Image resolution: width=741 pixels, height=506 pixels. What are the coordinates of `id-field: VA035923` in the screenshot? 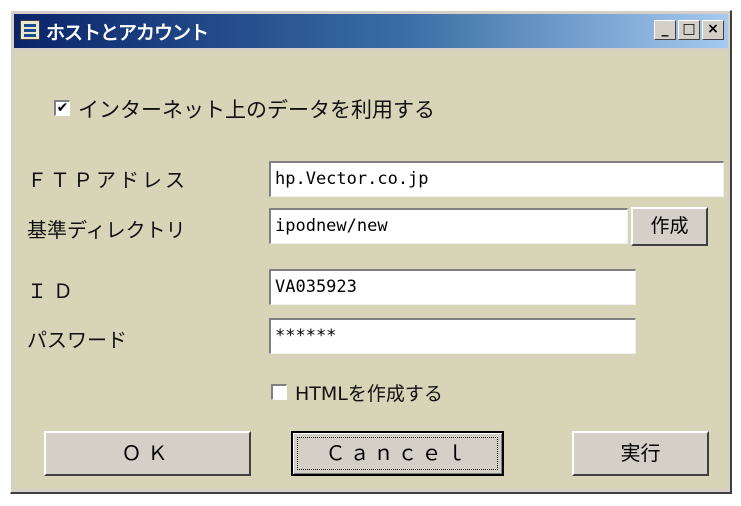 It's located at (452, 287).